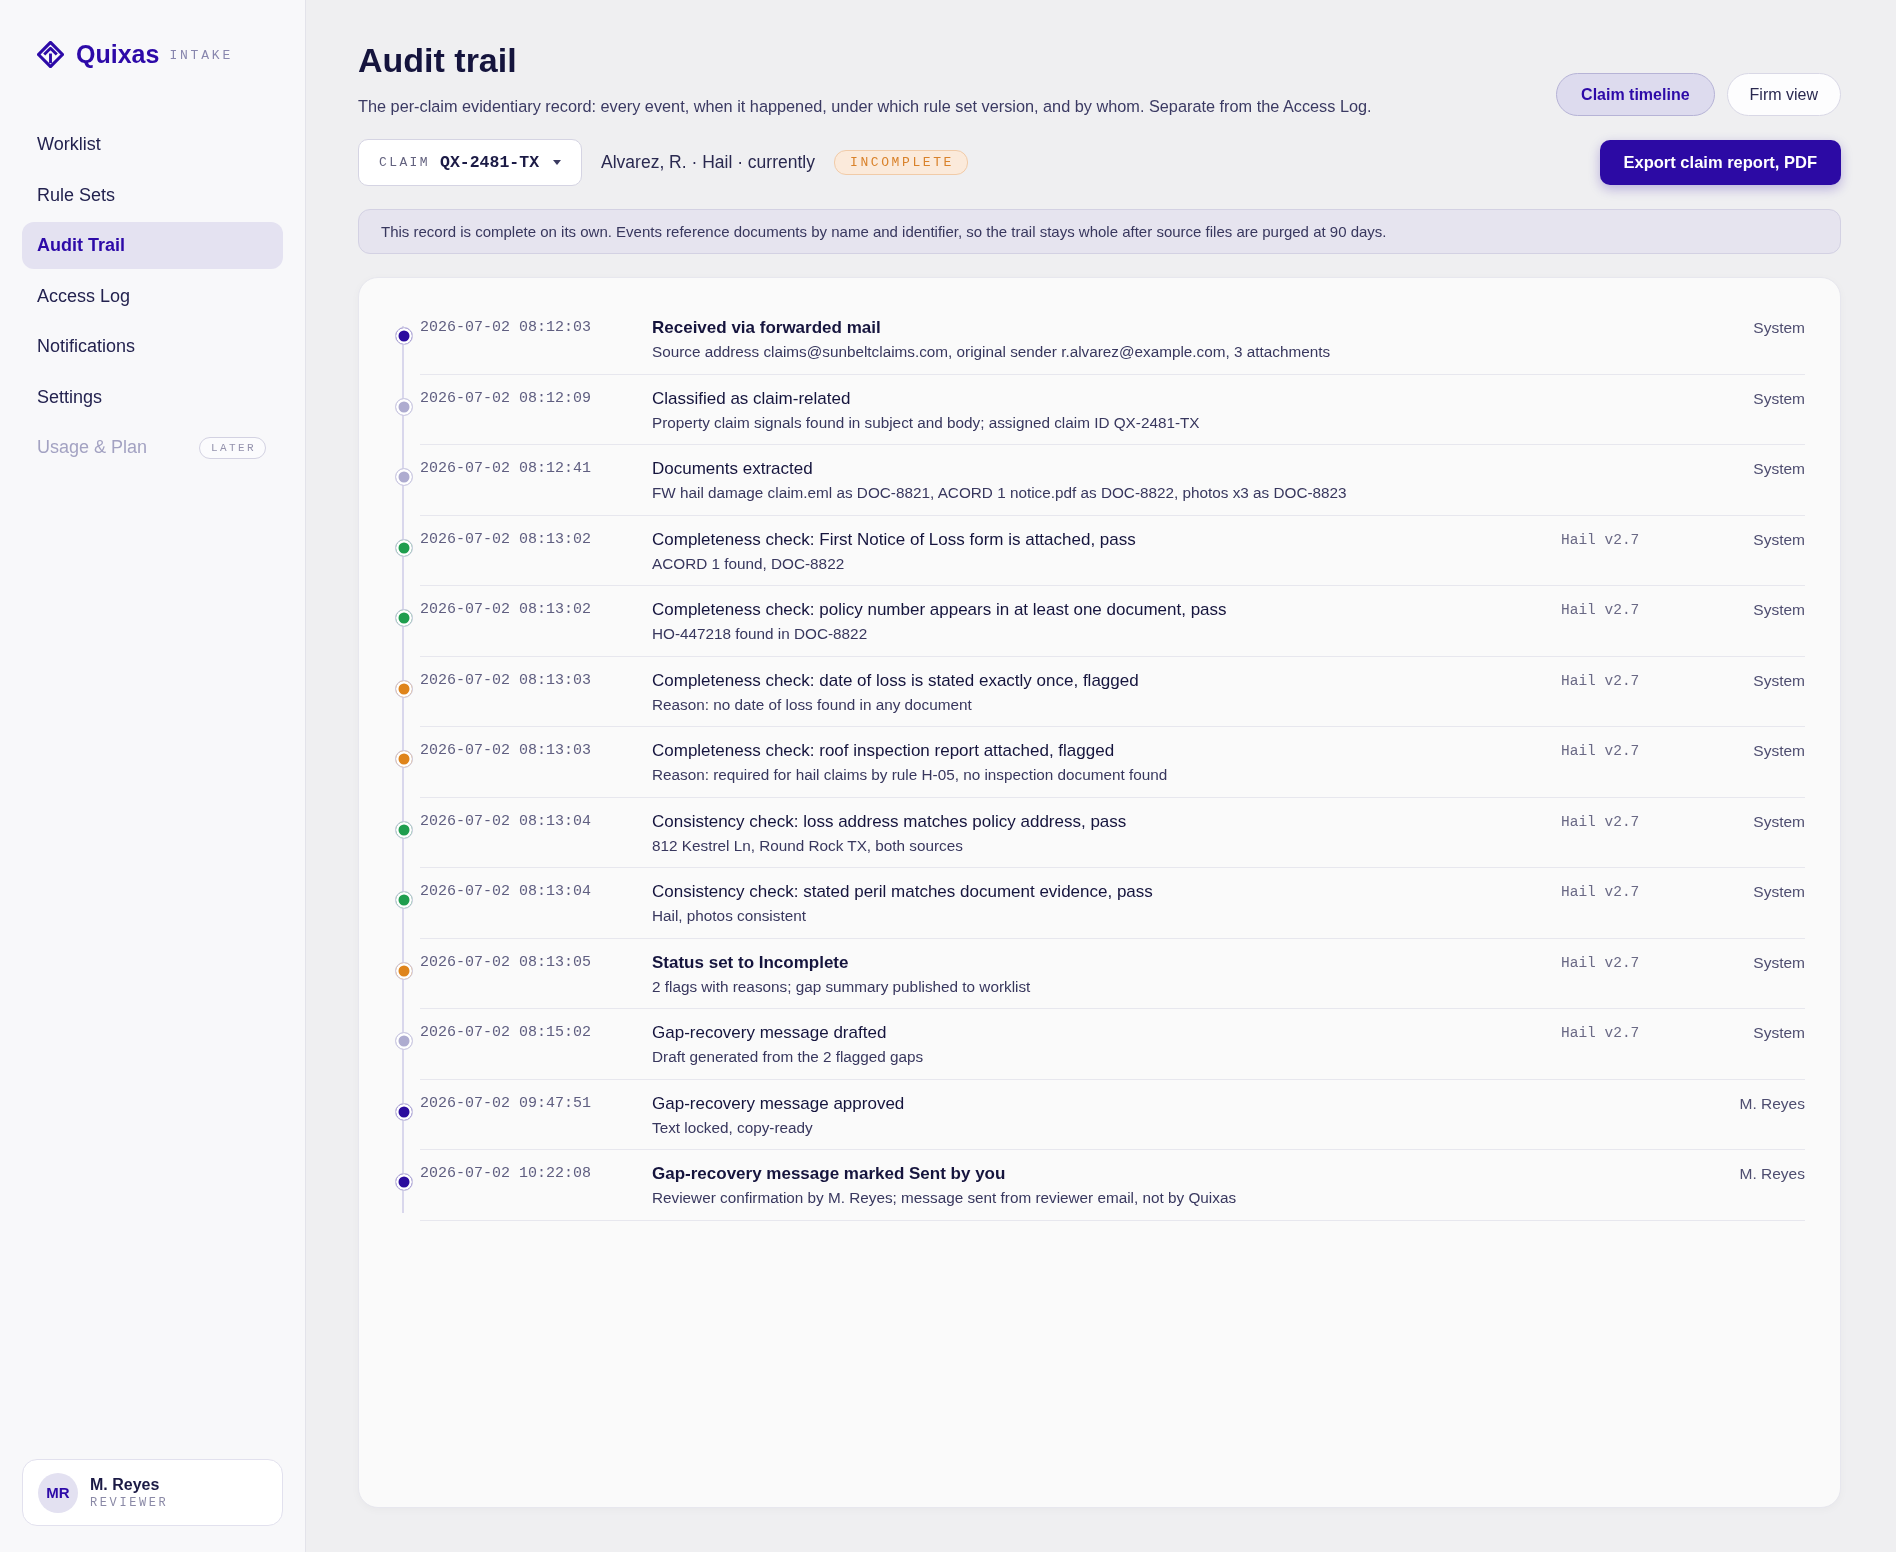 This screenshot has width=1896, height=1552. Describe the element at coordinates (733, 1127) in the screenshot. I see `event-detail: Text locked, copy-ready` at that location.